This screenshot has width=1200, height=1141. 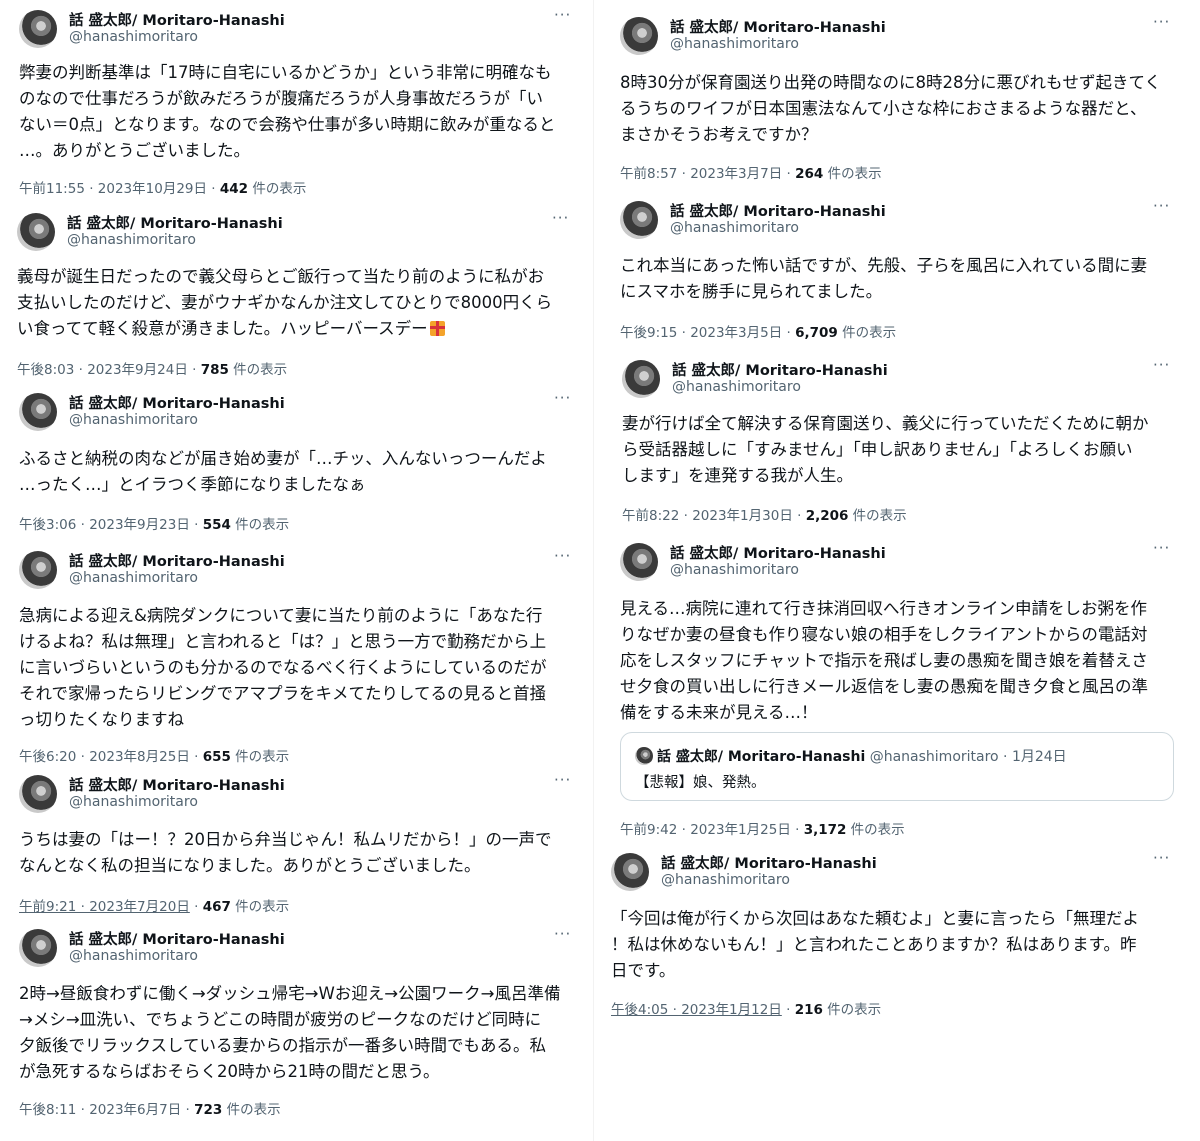 I want to click on timestamp: 午前8:57 · 2023年3月7日 ·, so click(x=707, y=174).